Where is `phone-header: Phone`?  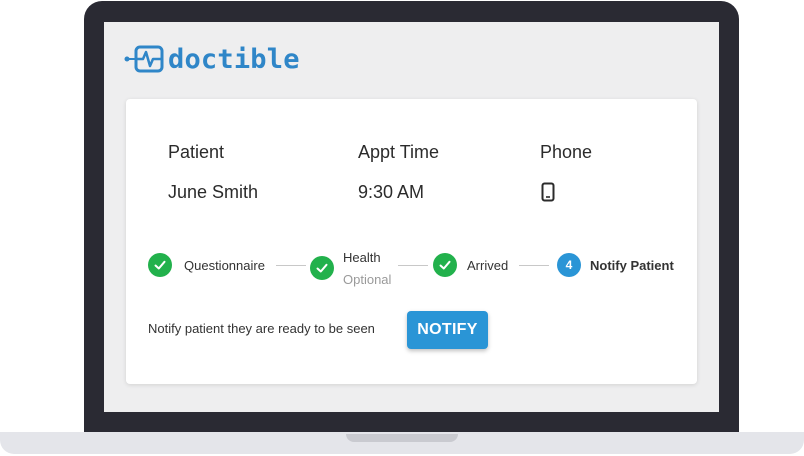 phone-header: Phone is located at coordinates (566, 152).